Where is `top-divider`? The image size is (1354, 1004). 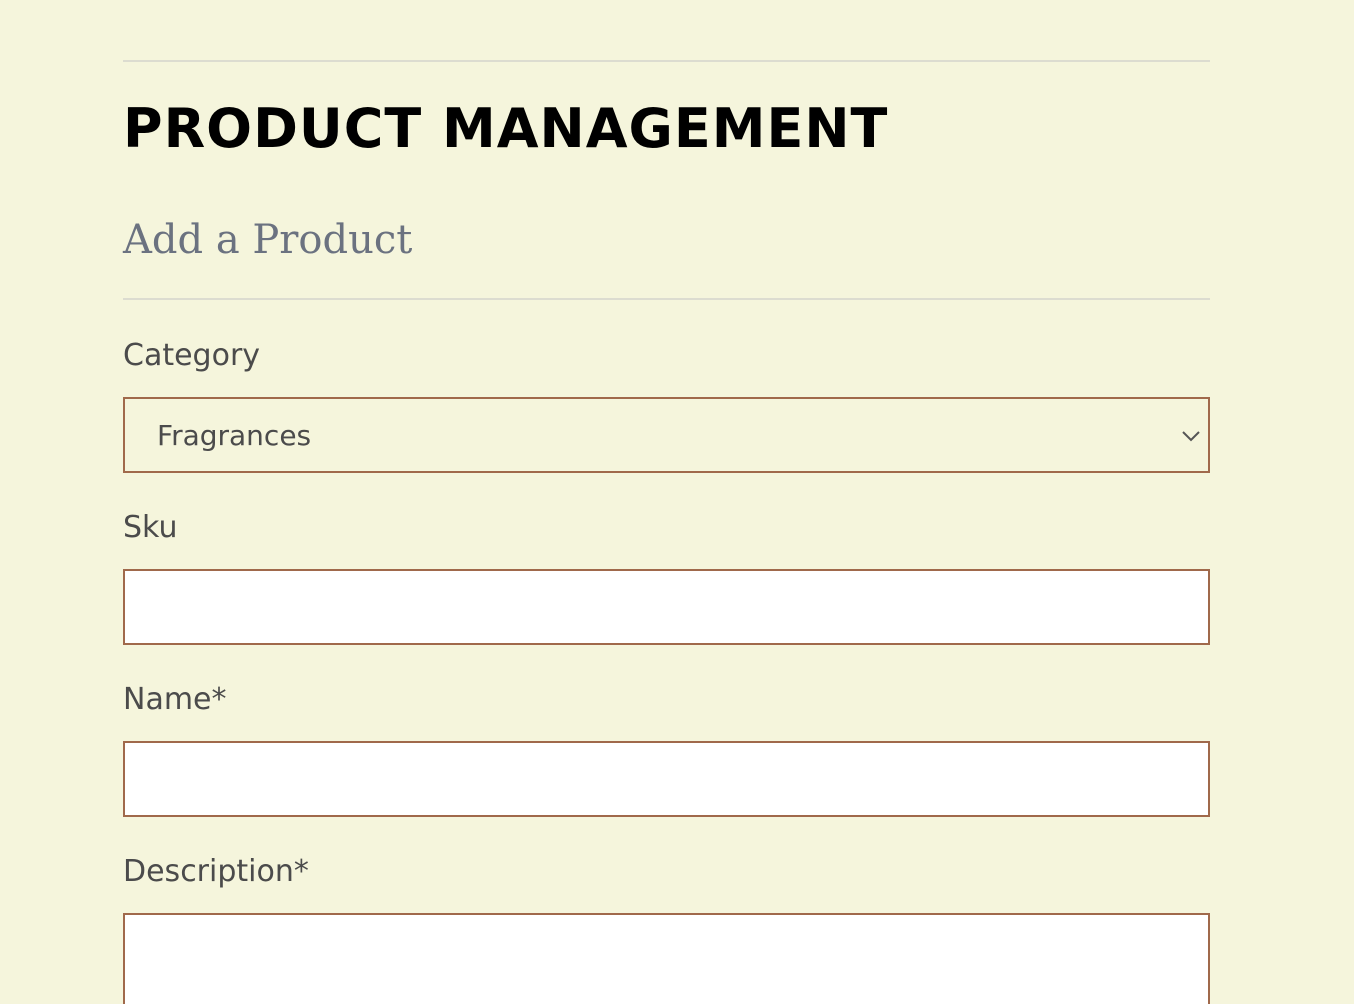
top-divider is located at coordinates (666, 61).